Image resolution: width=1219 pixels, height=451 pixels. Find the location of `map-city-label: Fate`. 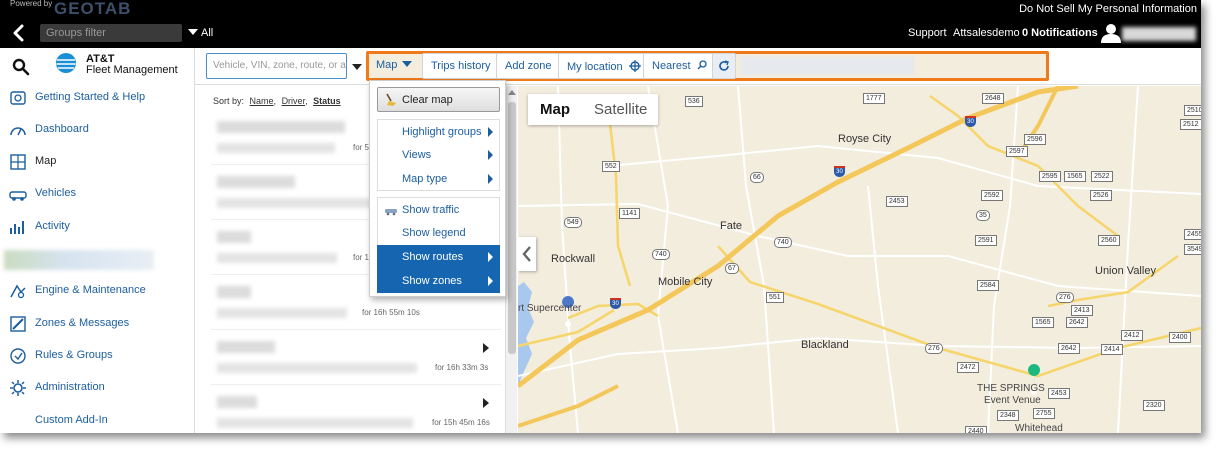

map-city-label: Fate is located at coordinates (731, 226).